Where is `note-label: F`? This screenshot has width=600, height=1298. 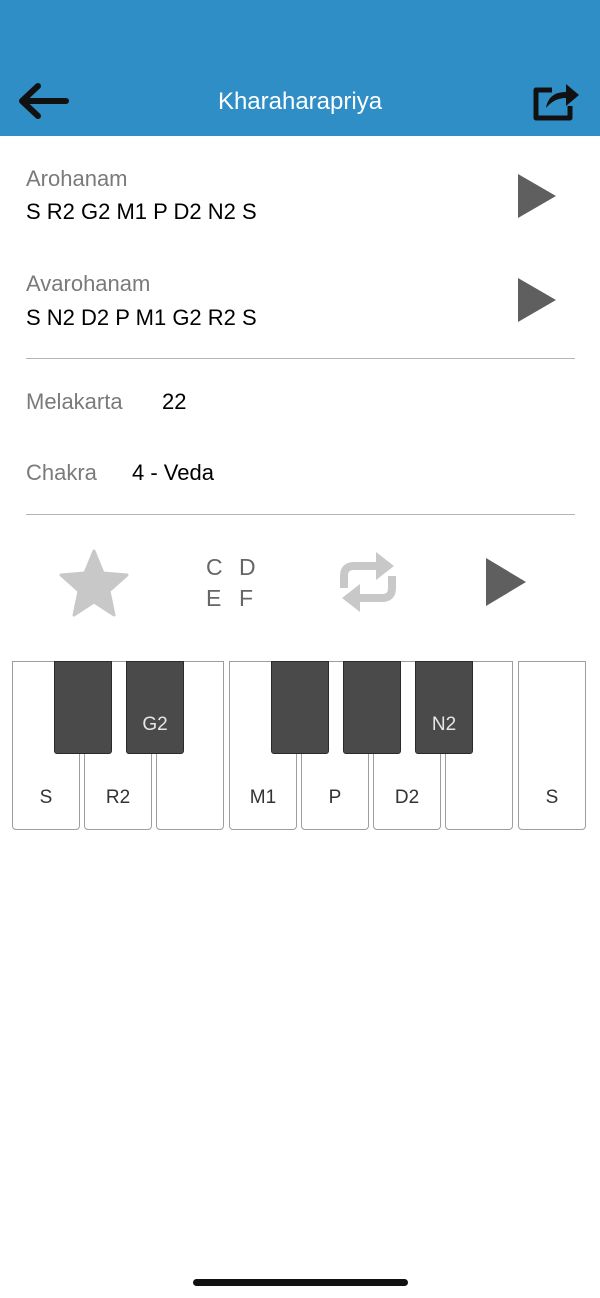
note-label: F is located at coordinates (246, 598).